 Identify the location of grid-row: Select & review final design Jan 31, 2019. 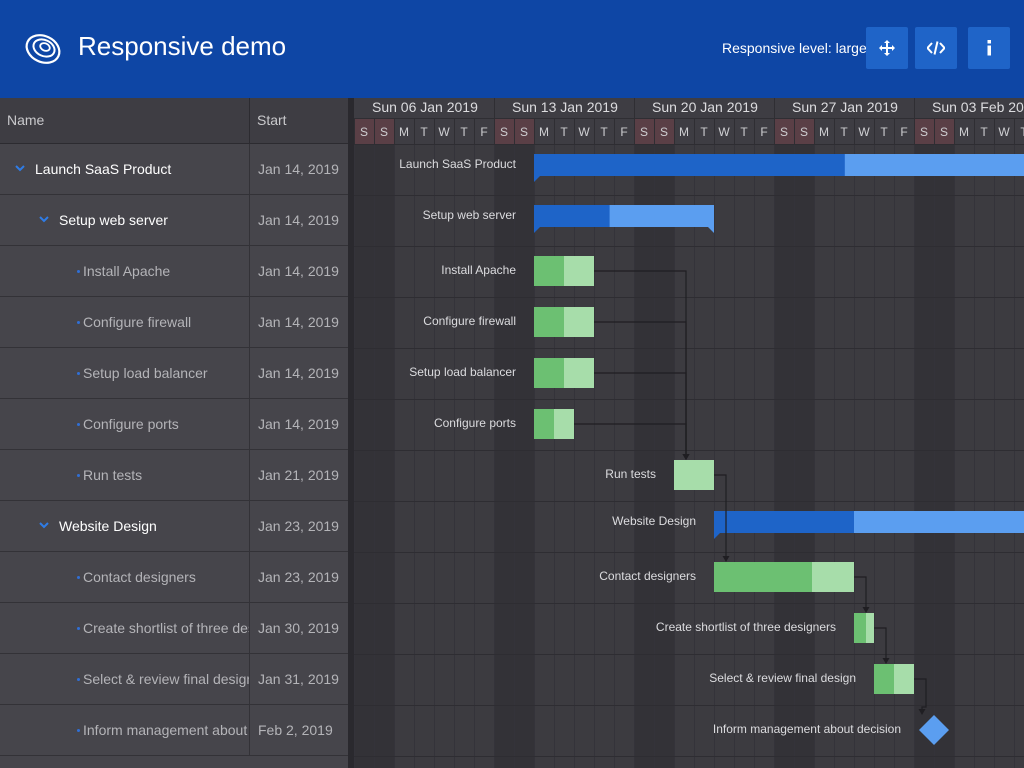
(175, 679).